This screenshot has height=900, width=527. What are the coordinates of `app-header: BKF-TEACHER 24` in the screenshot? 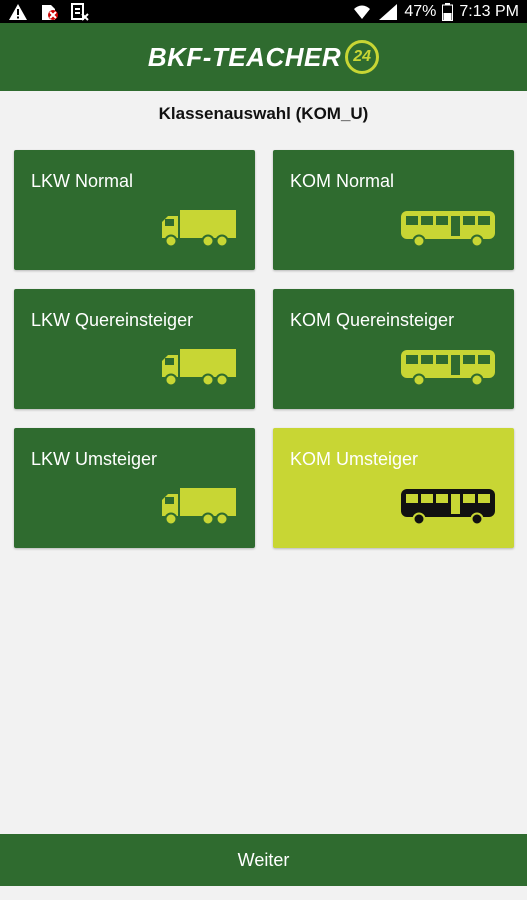 It's located at (263, 57).